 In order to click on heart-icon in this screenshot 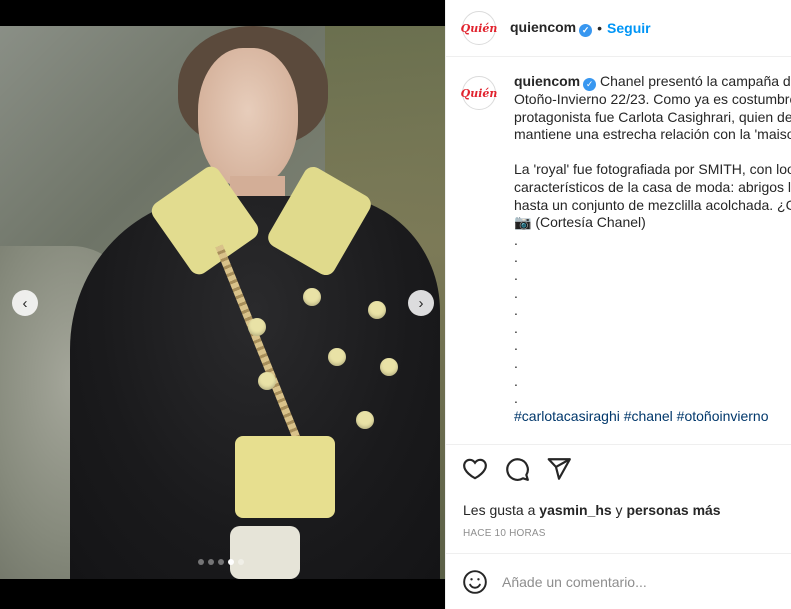, I will do `click(475, 469)`.